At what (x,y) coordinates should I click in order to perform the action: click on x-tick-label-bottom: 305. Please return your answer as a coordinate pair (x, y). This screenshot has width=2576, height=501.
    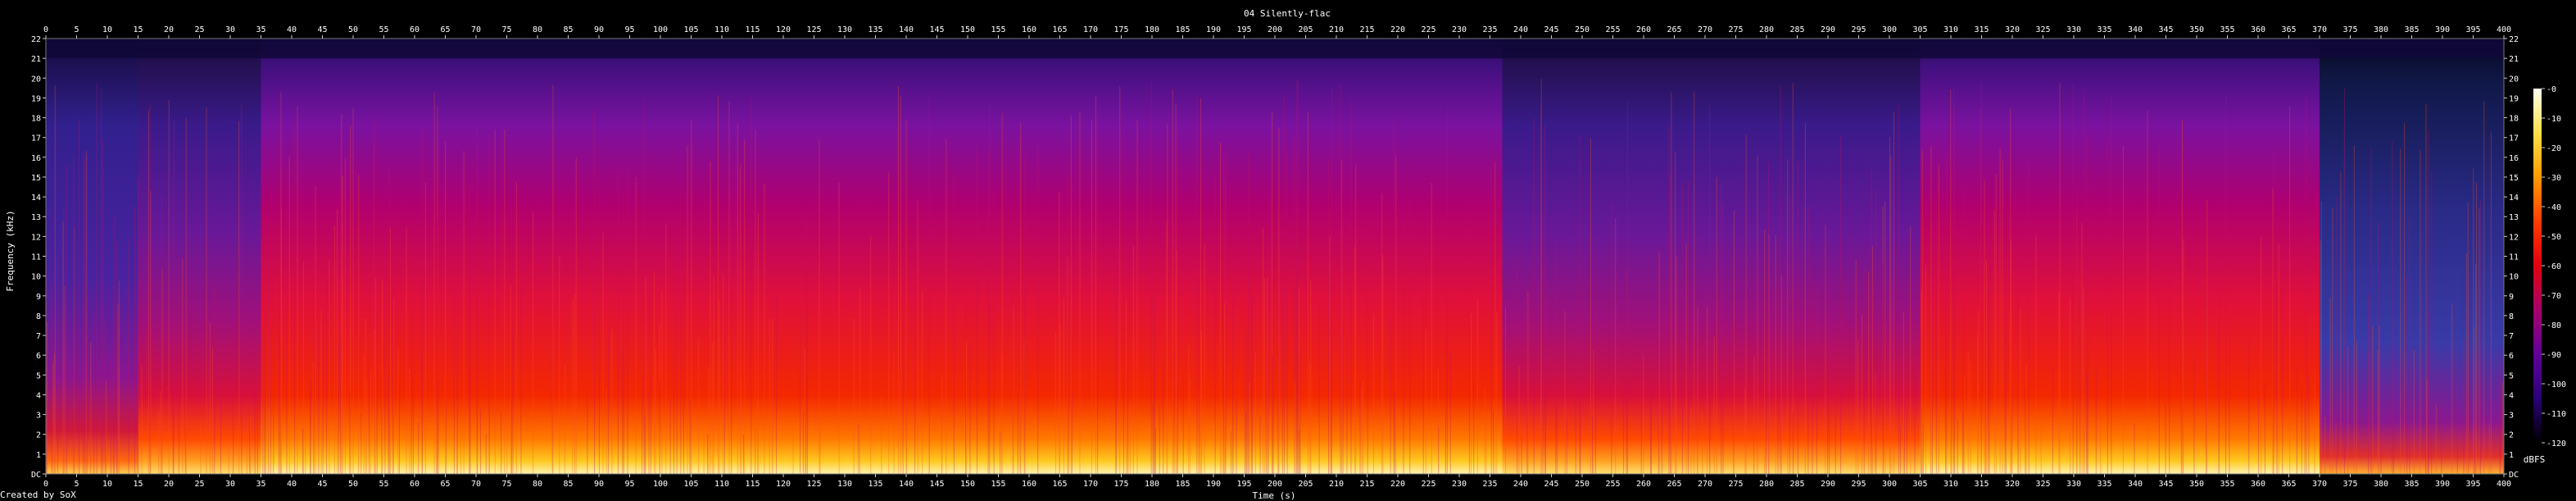
    Looking at the image, I should click on (1920, 484).